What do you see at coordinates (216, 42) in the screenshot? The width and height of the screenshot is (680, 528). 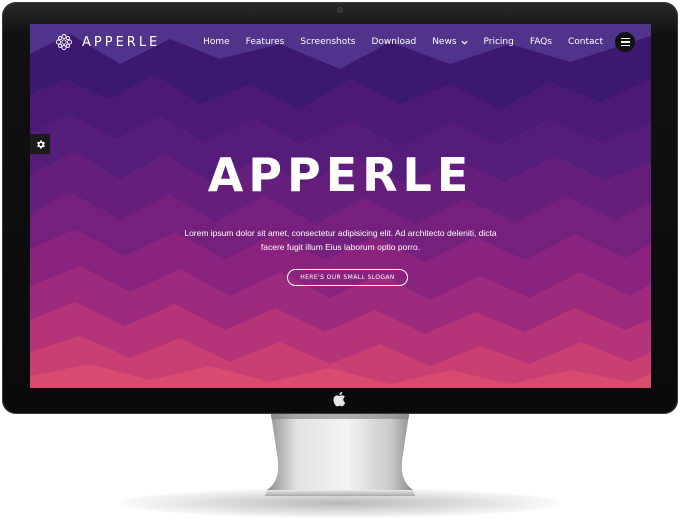 I see `nav-item-home: Home` at bounding box center [216, 42].